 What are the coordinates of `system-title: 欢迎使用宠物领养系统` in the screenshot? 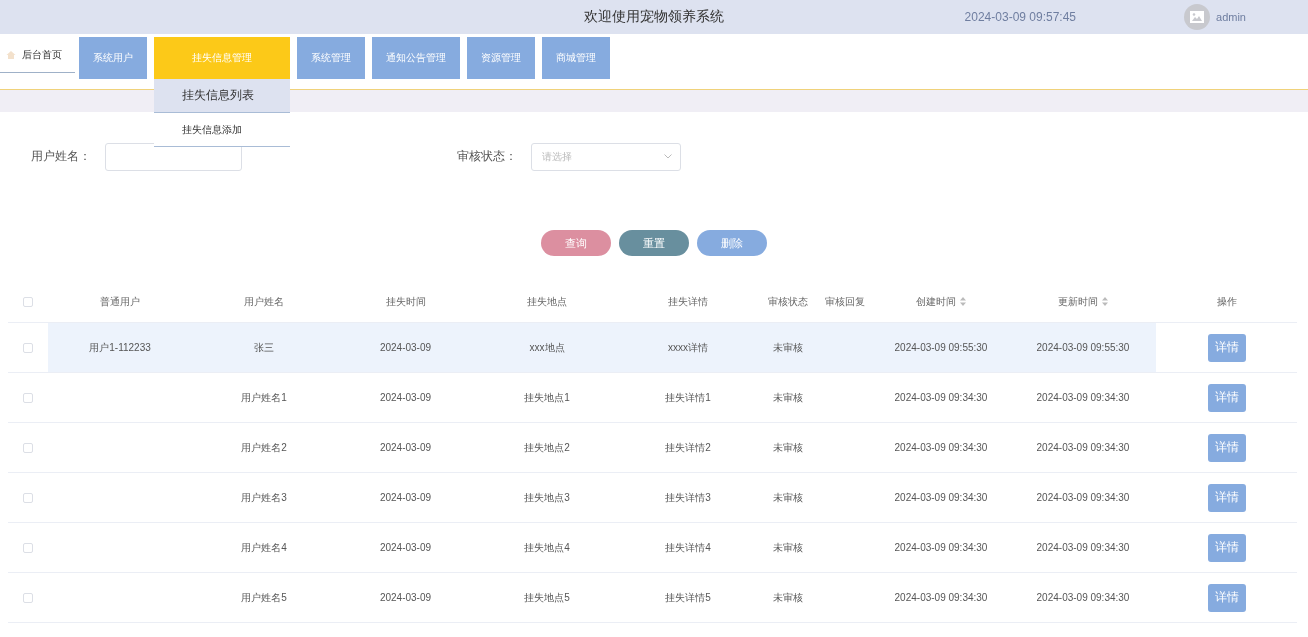 It's located at (654, 17).